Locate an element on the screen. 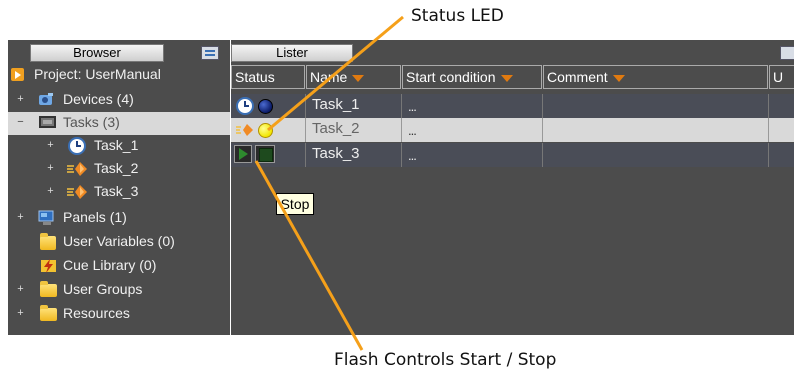 This screenshot has height=377, width=794. flash-controls-callout-line is located at coordinates (309, 255).